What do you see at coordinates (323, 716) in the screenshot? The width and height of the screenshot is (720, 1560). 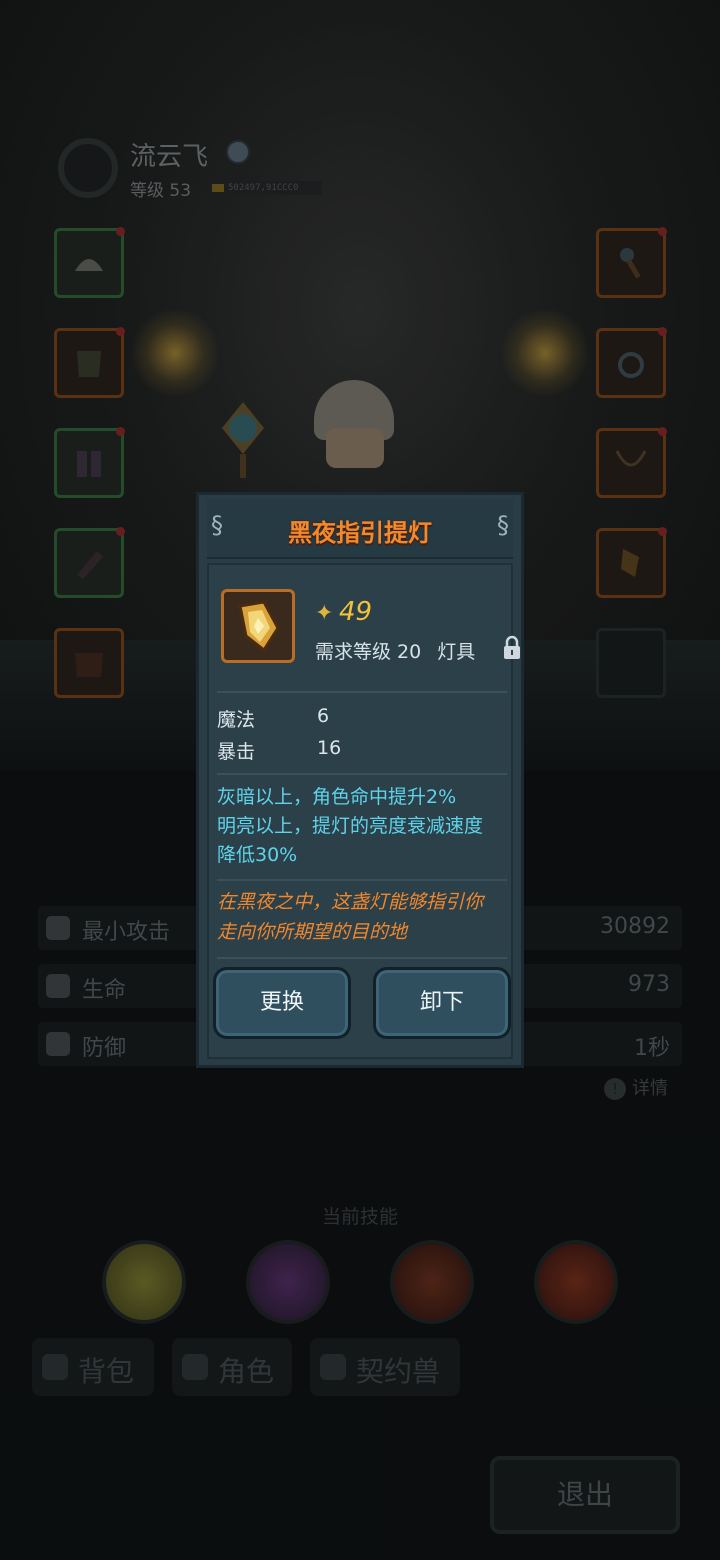 I see `attr-value: 6` at bounding box center [323, 716].